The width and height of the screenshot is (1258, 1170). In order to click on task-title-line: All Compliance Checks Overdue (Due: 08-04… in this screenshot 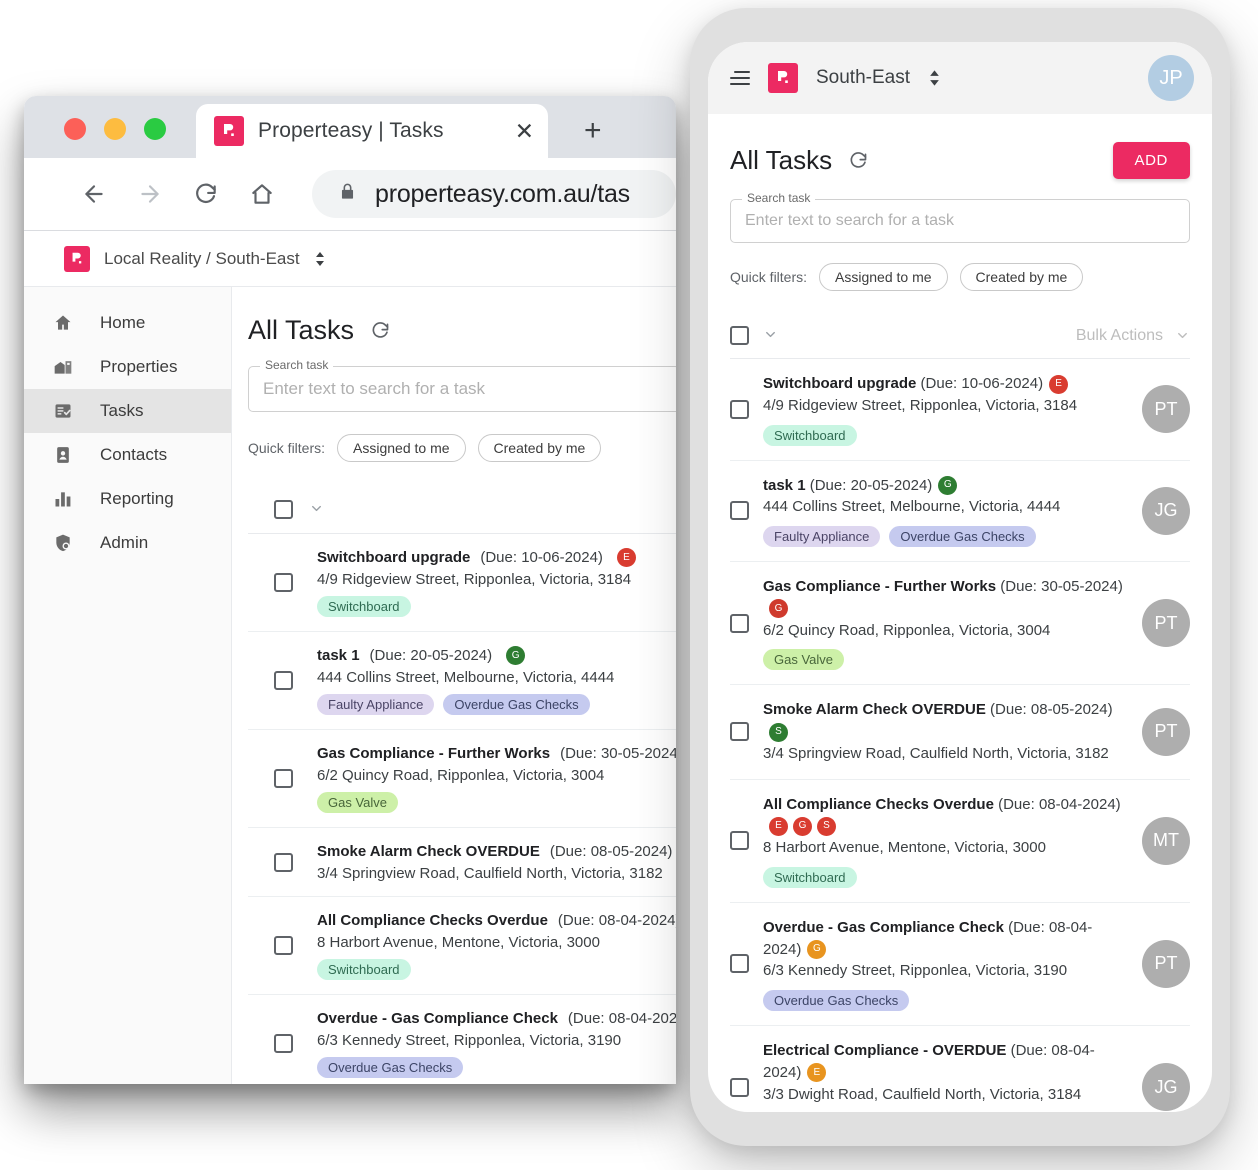, I will do `click(496, 920)`.